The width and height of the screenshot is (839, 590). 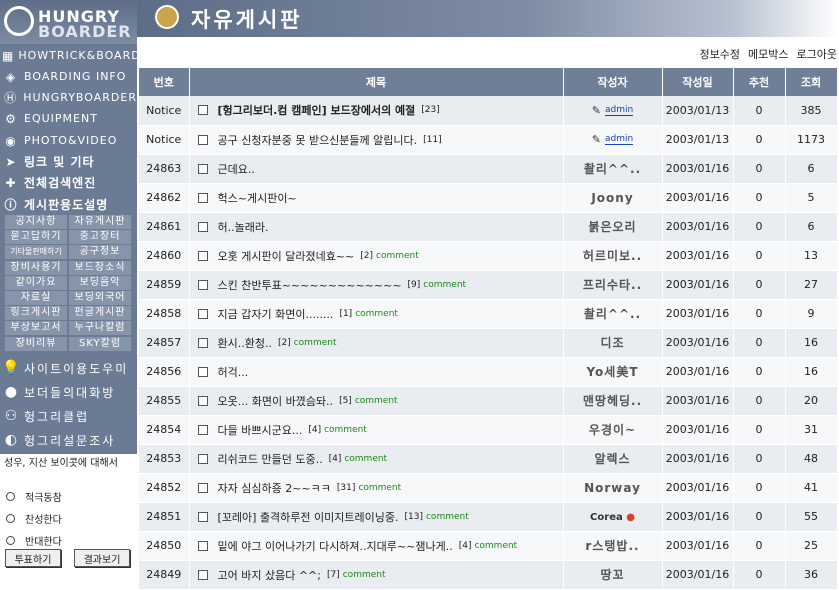 What do you see at coordinates (269, 575) in the screenshot?
I see `post-title-link: 고어 바지 샀음다 ^^;` at bounding box center [269, 575].